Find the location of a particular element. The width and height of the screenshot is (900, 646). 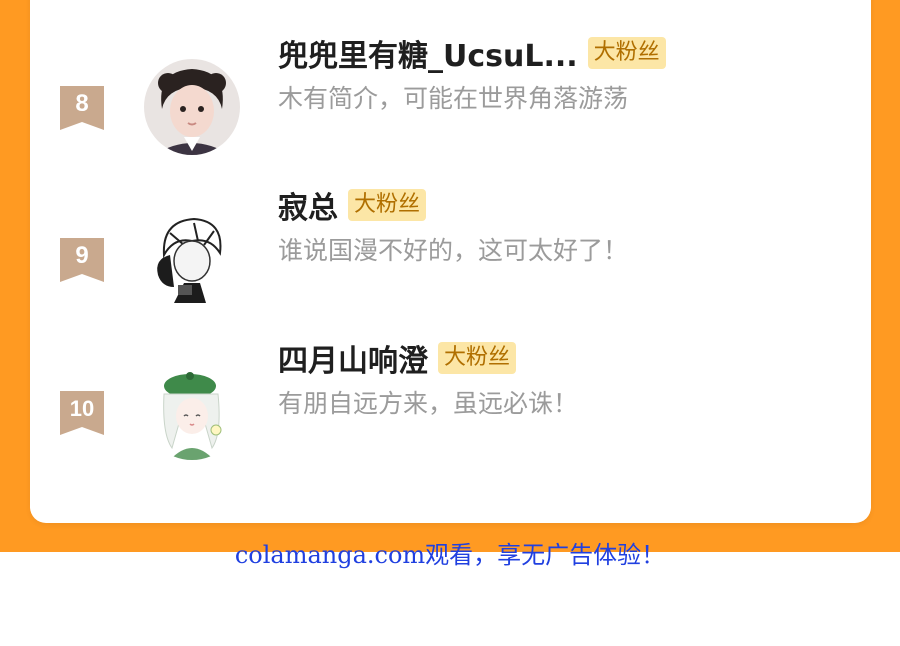

rank-number: 10 is located at coordinates (82, 408).